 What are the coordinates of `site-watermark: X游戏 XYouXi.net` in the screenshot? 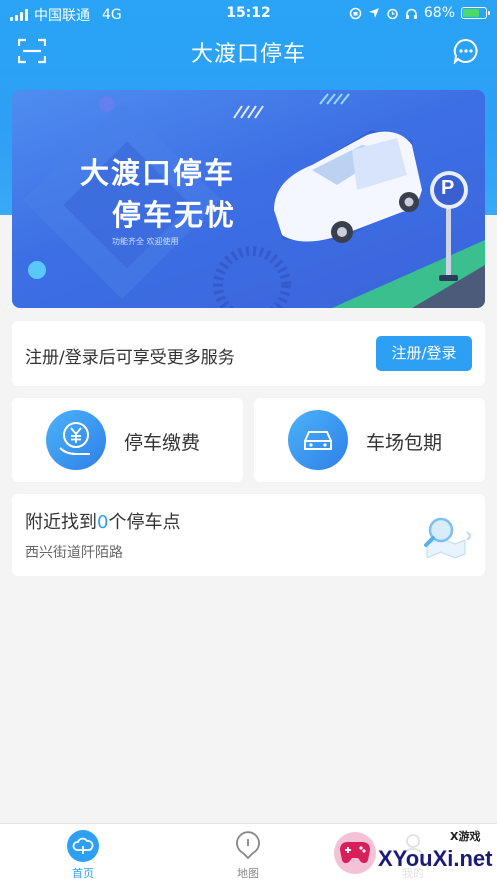 It's located at (413, 853).